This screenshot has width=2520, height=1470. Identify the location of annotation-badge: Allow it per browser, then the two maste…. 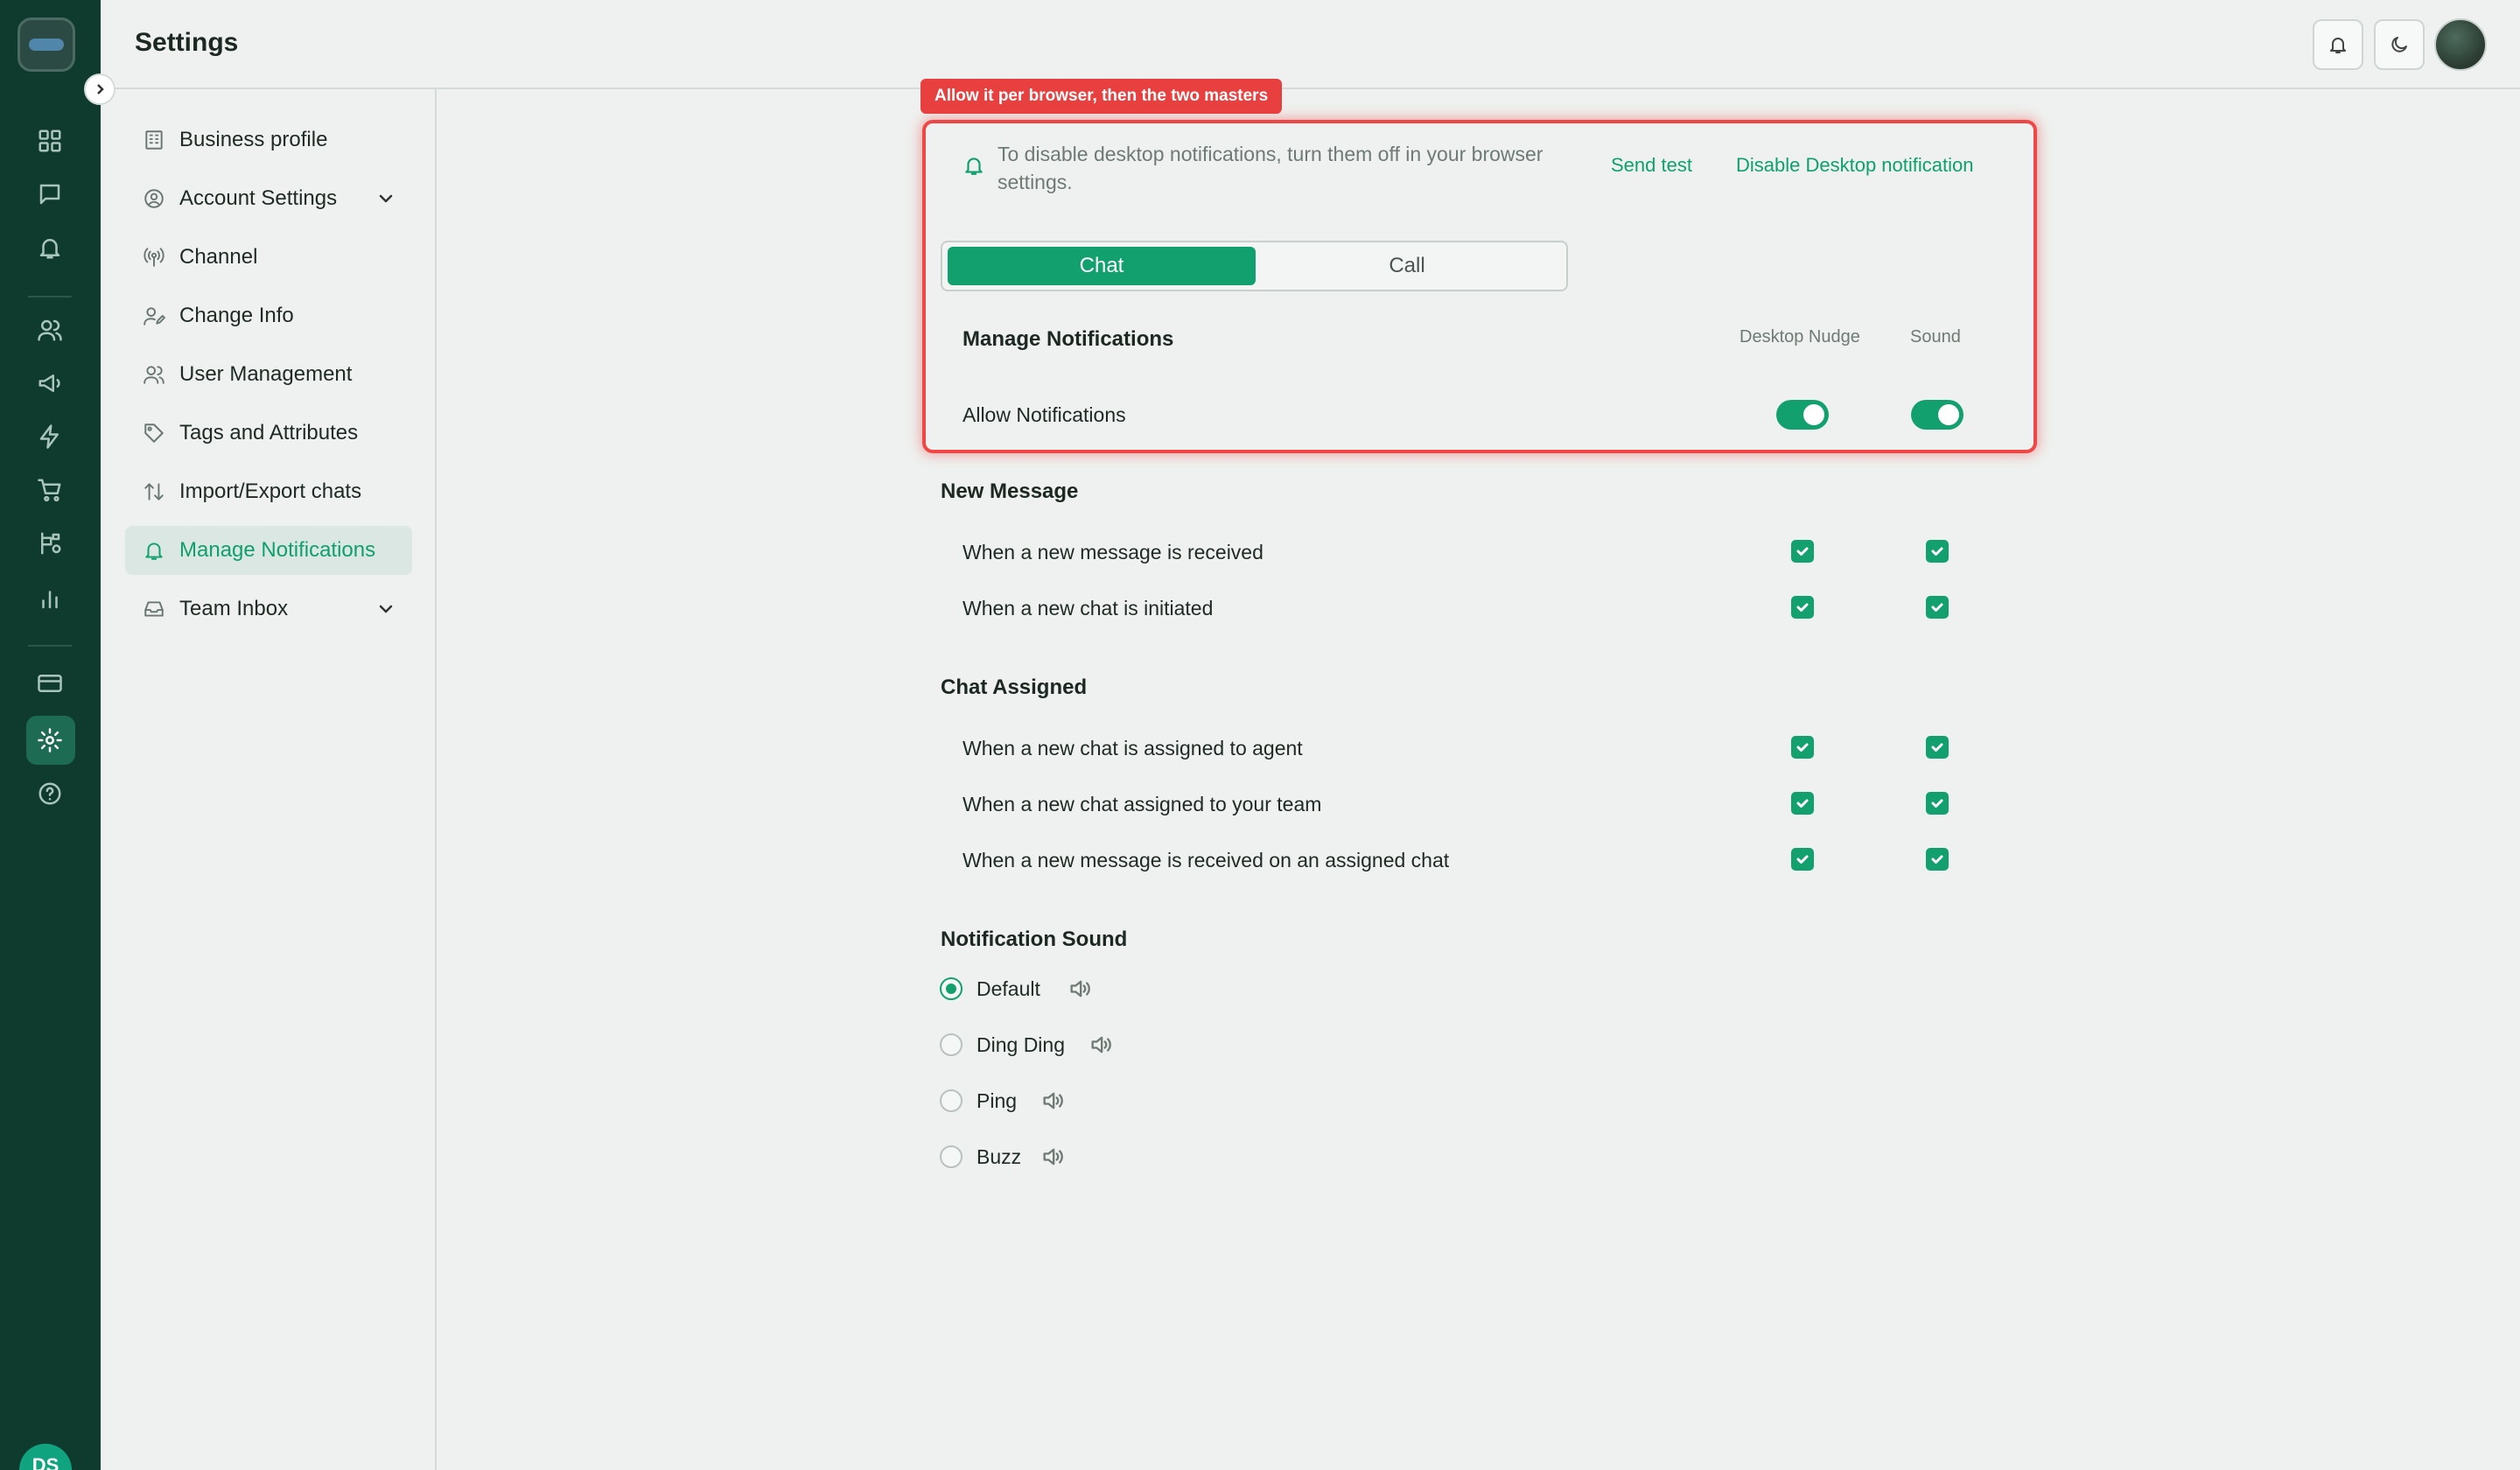
(1101, 96).